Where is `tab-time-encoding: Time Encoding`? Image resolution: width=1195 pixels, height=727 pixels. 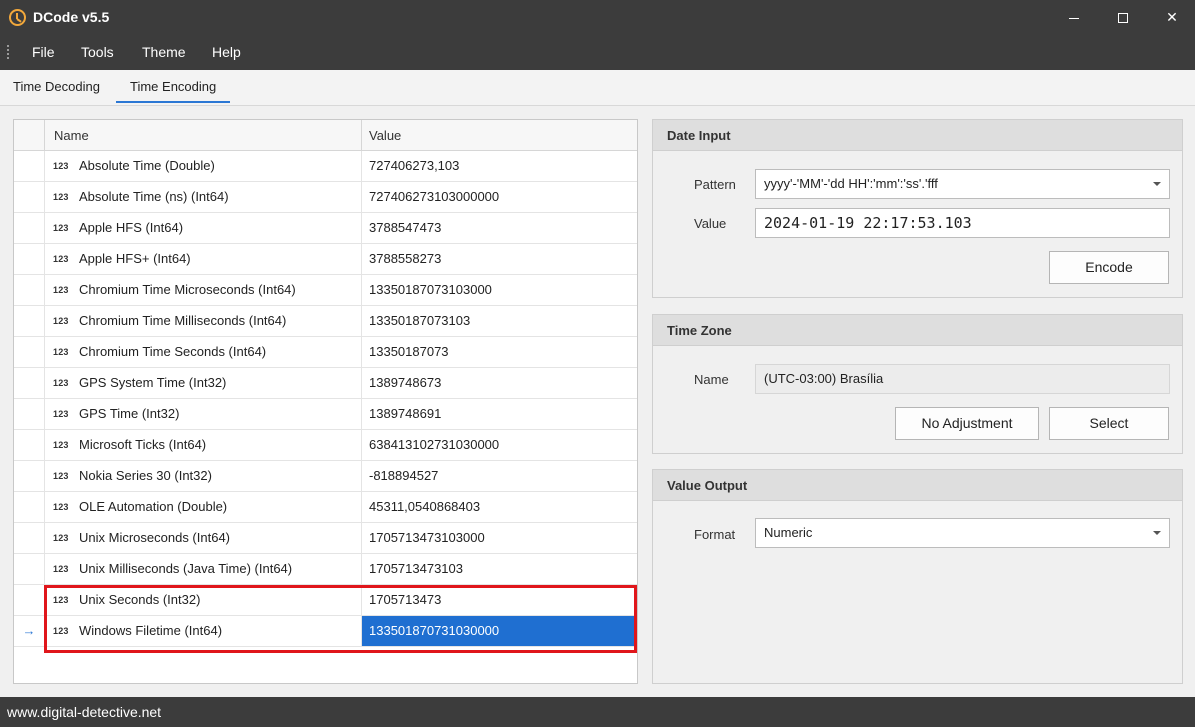
tab-time-encoding: Time Encoding is located at coordinates (173, 91).